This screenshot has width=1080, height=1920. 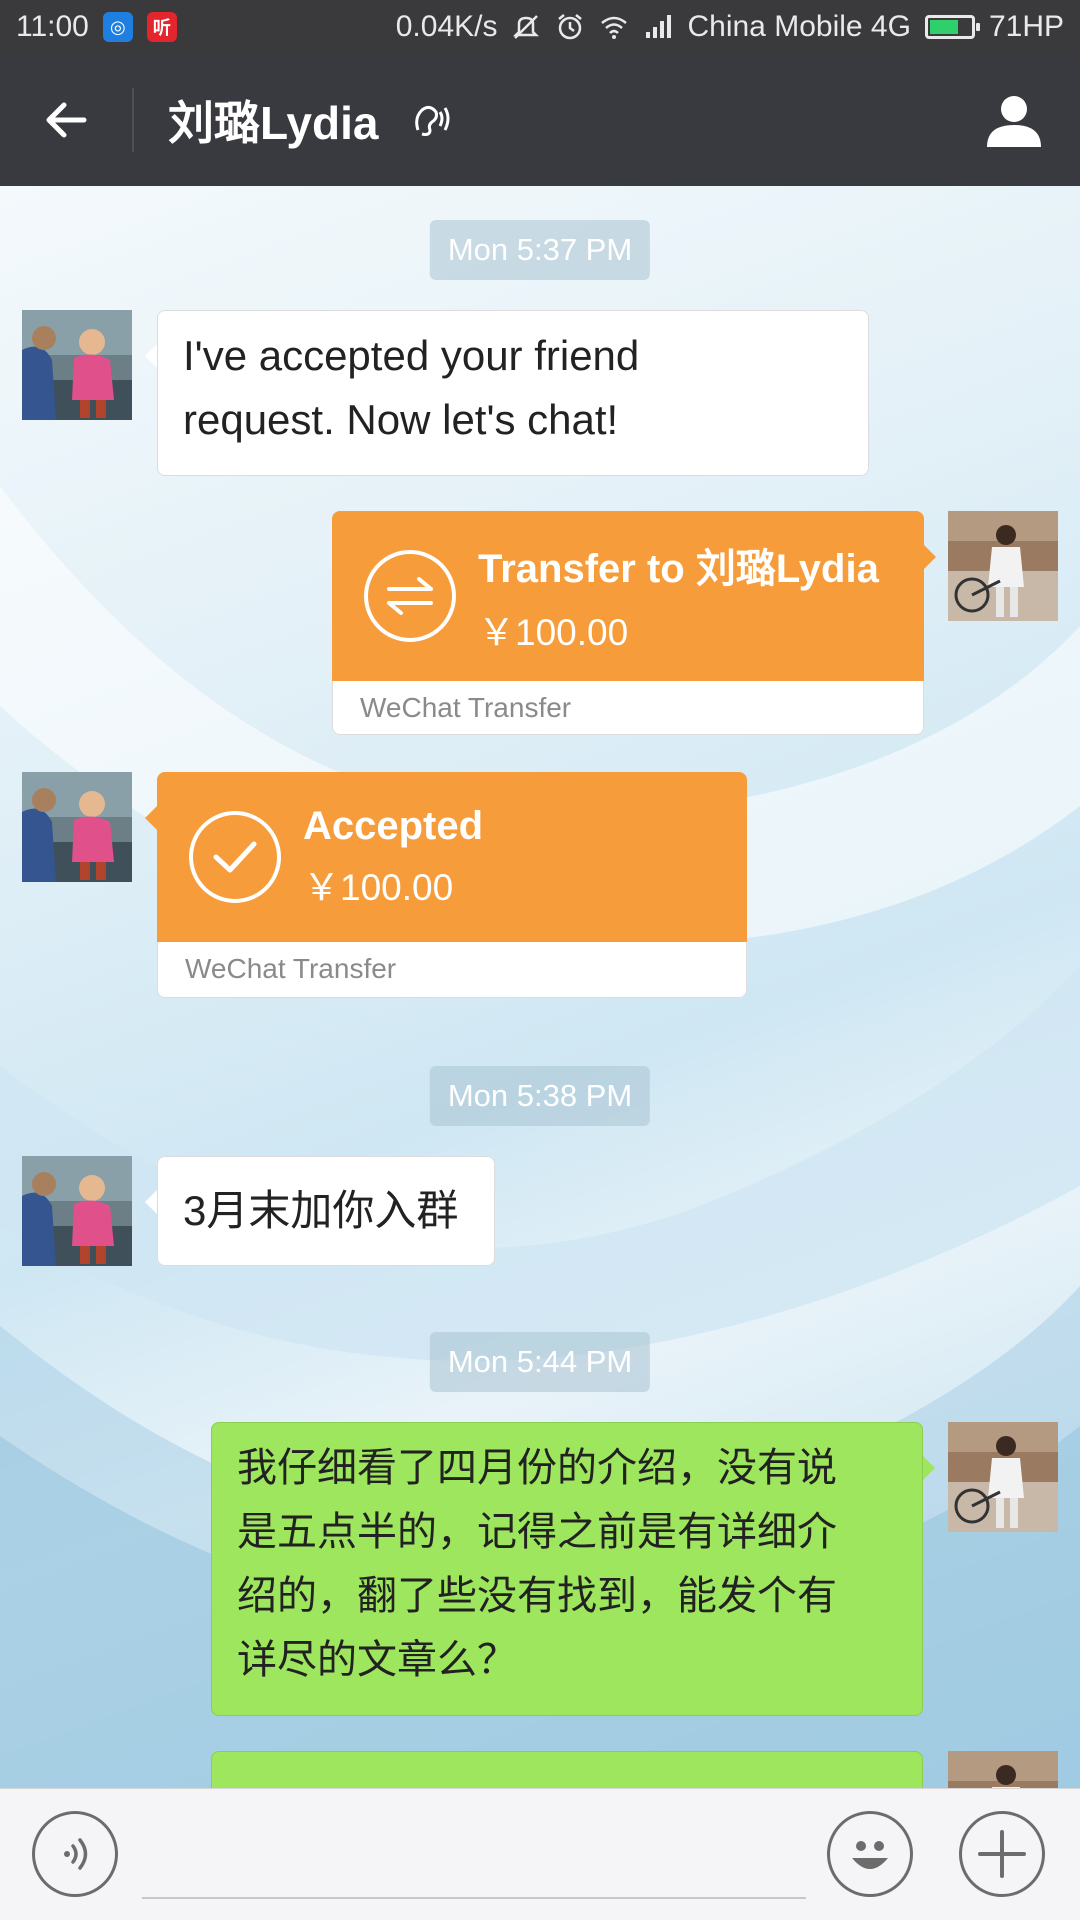 What do you see at coordinates (410, 596) in the screenshot?
I see `transfer-arrows-icon` at bounding box center [410, 596].